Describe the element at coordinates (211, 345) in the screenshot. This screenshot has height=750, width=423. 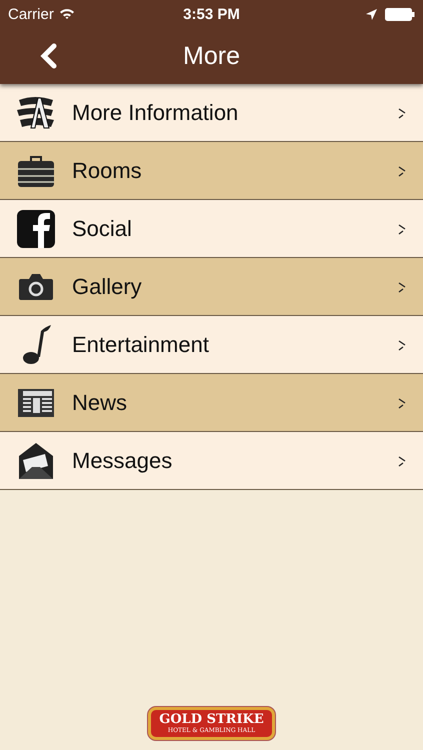
I see `menu-row: Entertainment` at that location.